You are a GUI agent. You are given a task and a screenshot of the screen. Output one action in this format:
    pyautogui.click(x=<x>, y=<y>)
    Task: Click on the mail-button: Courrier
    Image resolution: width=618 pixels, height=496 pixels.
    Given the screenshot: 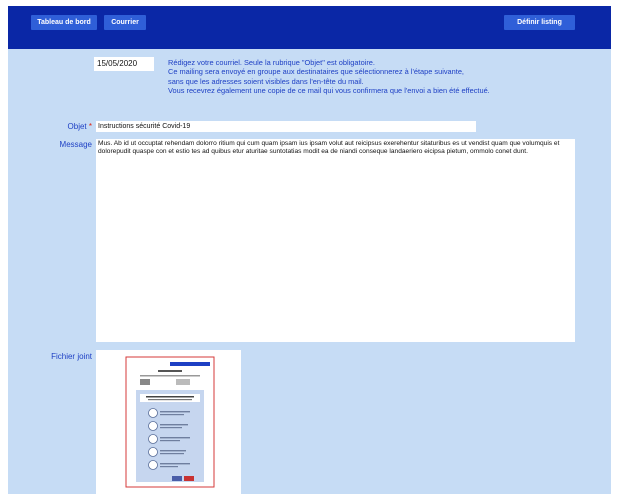 What is the action you would take?
    pyautogui.click(x=125, y=22)
    